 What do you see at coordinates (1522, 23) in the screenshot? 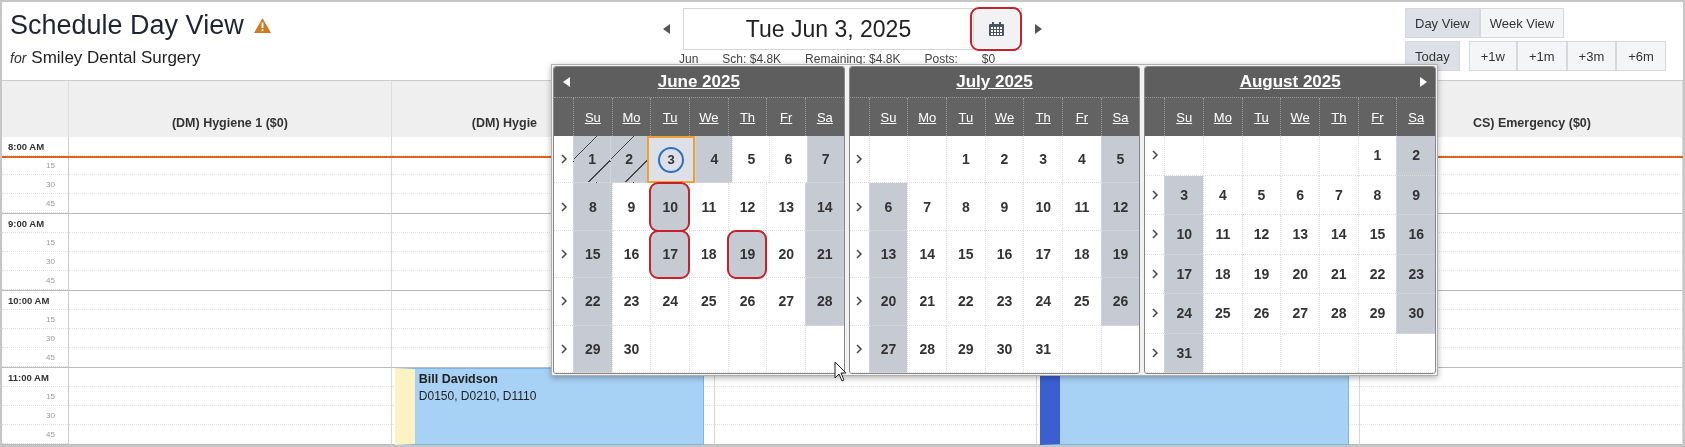
I see `view-tab: Week View` at bounding box center [1522, 23].